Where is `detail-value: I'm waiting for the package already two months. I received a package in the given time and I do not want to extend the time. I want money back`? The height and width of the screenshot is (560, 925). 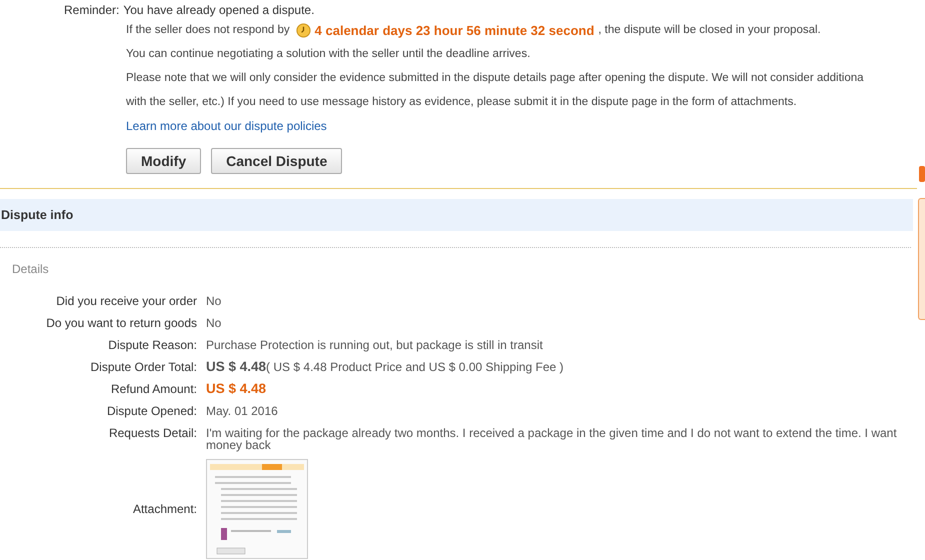 detail-value: I'm waiting for the package already two months. I received a package in the given time and I do not want to extend the time. I want money back is located at coordinates (552, 438).